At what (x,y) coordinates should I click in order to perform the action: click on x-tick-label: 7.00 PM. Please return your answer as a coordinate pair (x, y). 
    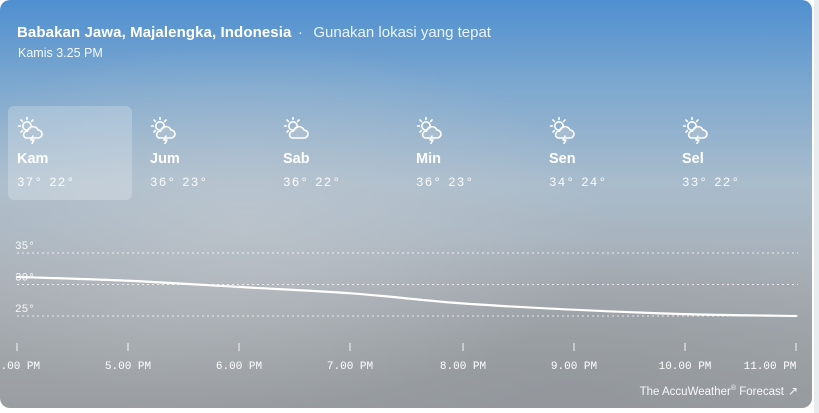
    Looking at the image, I should click on (350, 367).